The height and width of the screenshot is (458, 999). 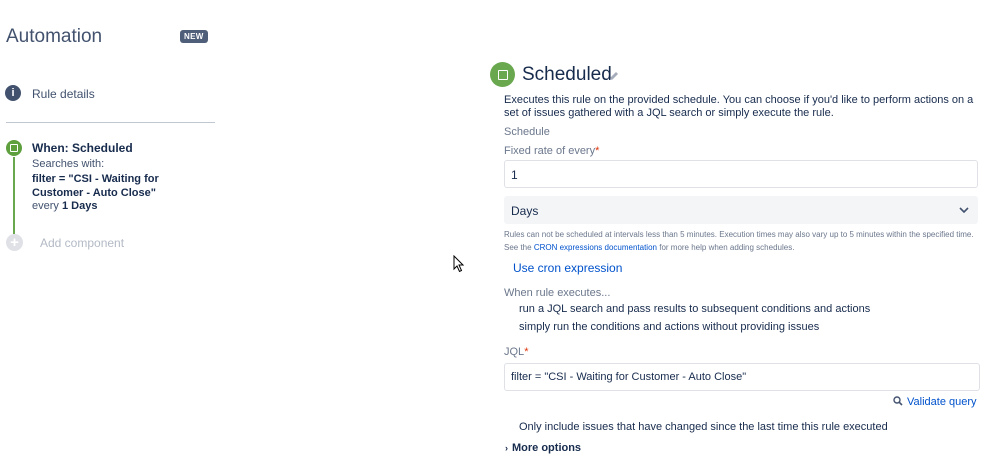 What do you see at coordinates (459, 264) in the screenshot?
I see `mouse-cursor-icon` at bounding box center [459, 264].